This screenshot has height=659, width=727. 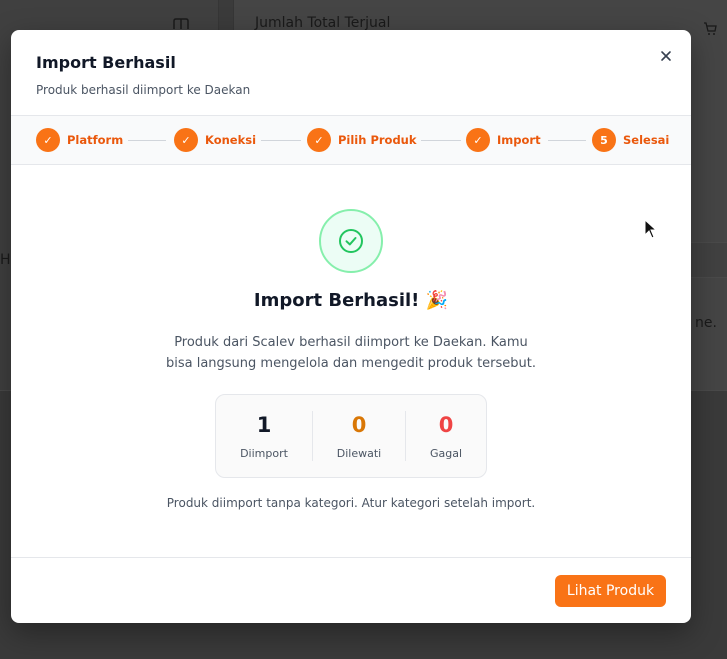 I want to click on success-badge, so click(x=351, y=241).